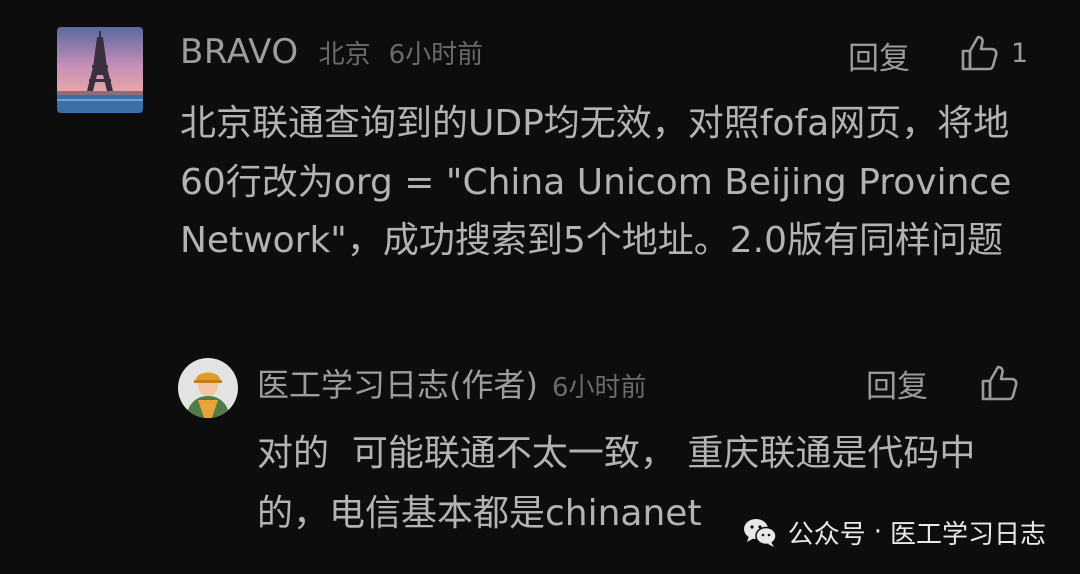  What do you see at coordinates (967, 534) in the screenshot?
I see `watermark-account-name: 医工学习日志` at bounding box center [967, 534].